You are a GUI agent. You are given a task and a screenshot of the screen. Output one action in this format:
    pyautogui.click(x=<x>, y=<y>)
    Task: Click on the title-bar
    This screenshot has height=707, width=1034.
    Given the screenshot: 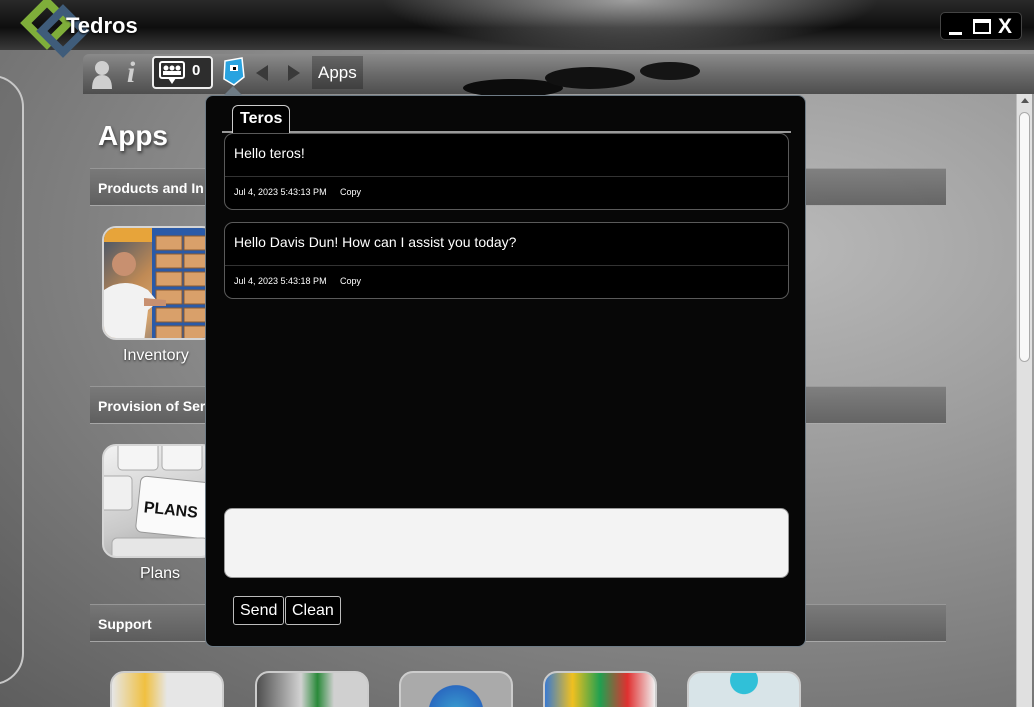 What is the action you would take?
    pyautogui.click(x=517, y=25)
    